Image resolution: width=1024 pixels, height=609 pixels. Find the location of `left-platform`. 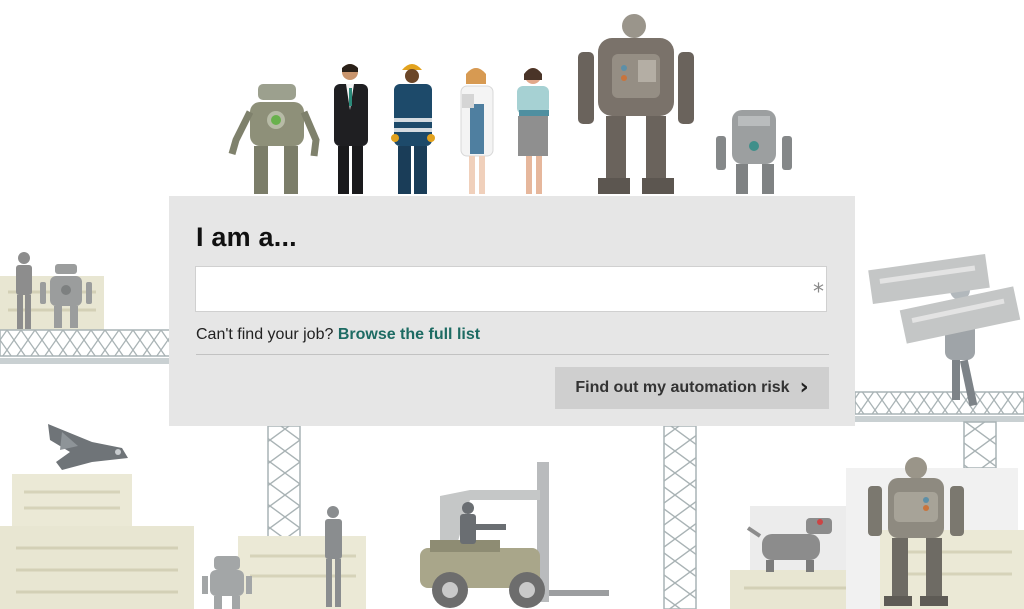

left-platform is located at coordinates (85, 308).